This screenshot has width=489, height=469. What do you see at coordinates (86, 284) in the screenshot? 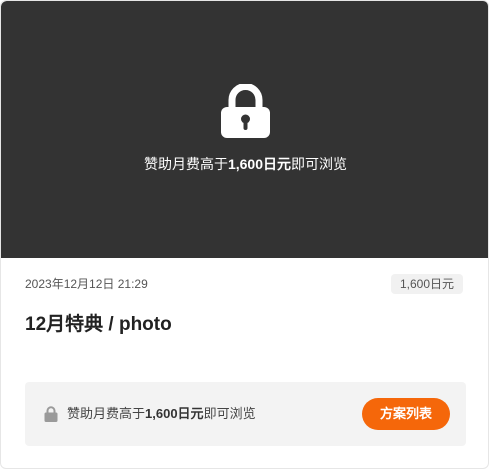
I see `post-date: 2023年12月12日 21:29` at bounding box center [86, 284].